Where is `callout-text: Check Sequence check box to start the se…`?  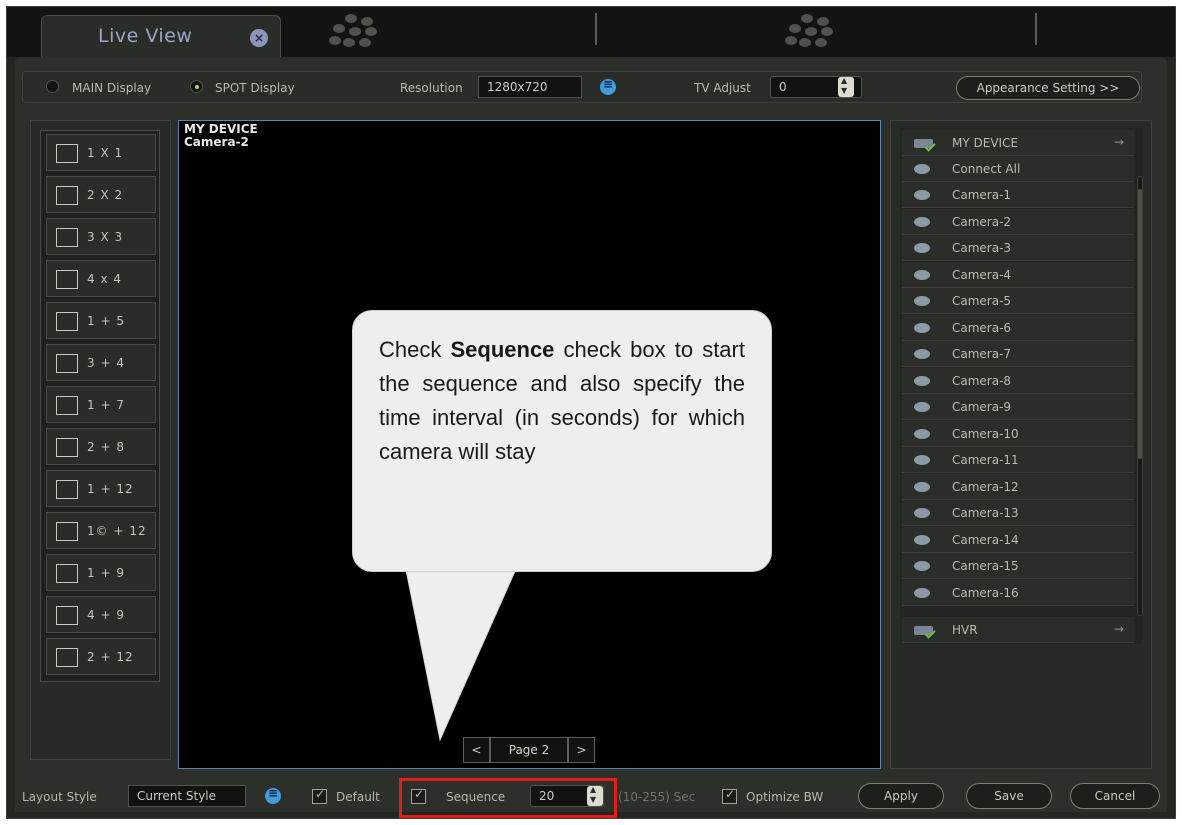
callout-text: Check Sequence check box to start the se… is located at coordinates (562, 400).